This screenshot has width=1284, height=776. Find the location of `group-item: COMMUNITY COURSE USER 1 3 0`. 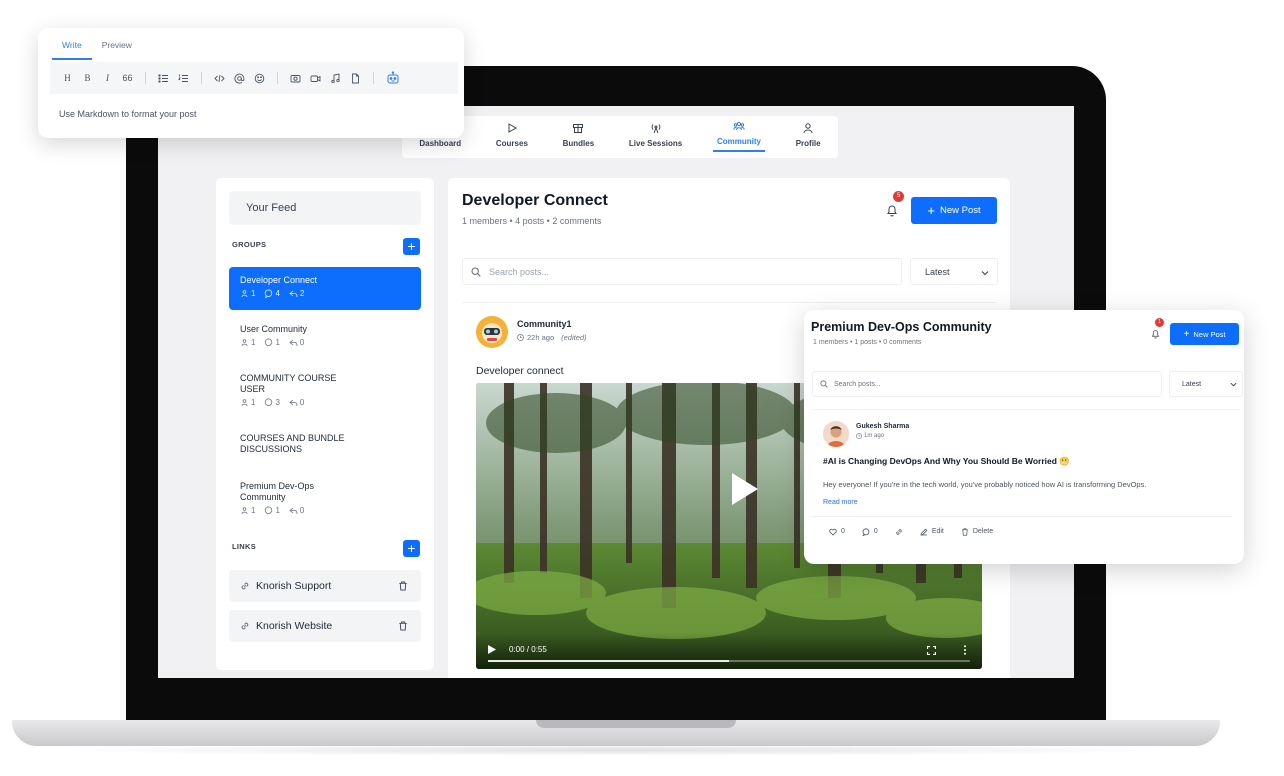

group-item: COMMUNITY COURSE USER 1 3 0 is located at coordinates (325, 390).